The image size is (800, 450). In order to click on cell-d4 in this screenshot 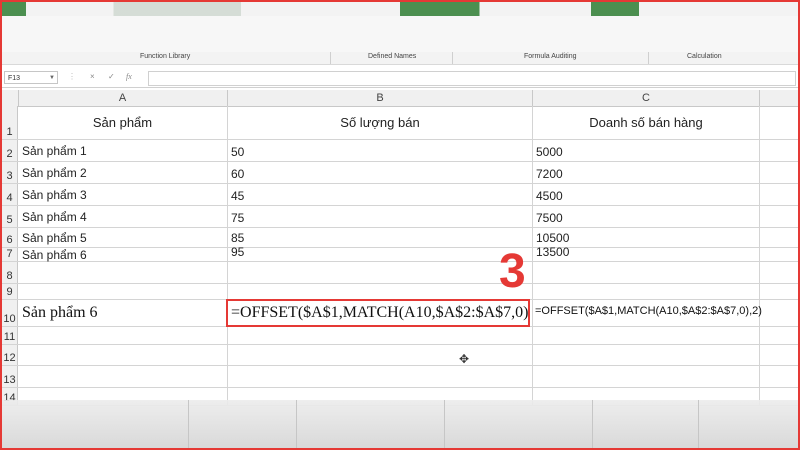, I will do `click(779, 194)`.